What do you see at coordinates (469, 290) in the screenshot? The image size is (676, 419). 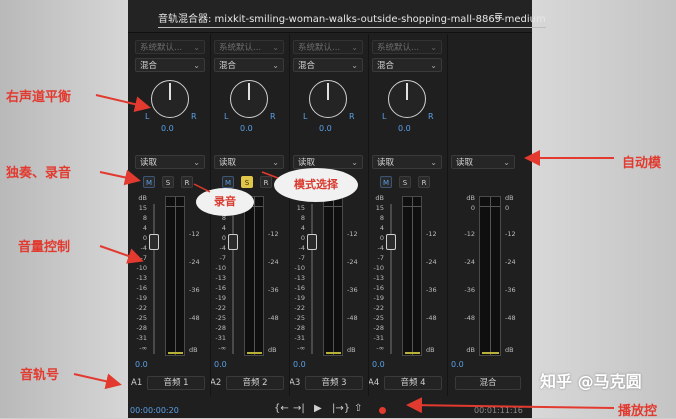 I see `master-scale-label: -36` at bounding box center [469, 290].